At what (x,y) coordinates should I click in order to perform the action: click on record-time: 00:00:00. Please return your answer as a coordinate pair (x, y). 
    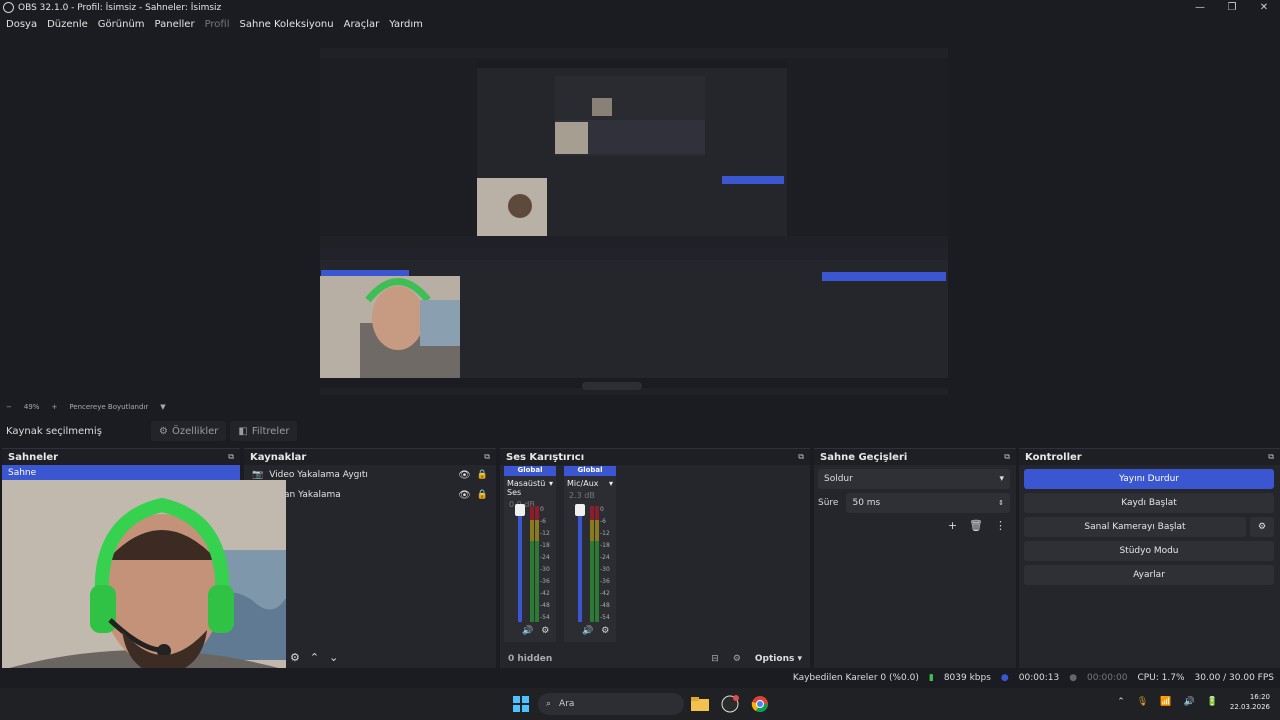
    Looking at the image, I should click on (1107, 678).